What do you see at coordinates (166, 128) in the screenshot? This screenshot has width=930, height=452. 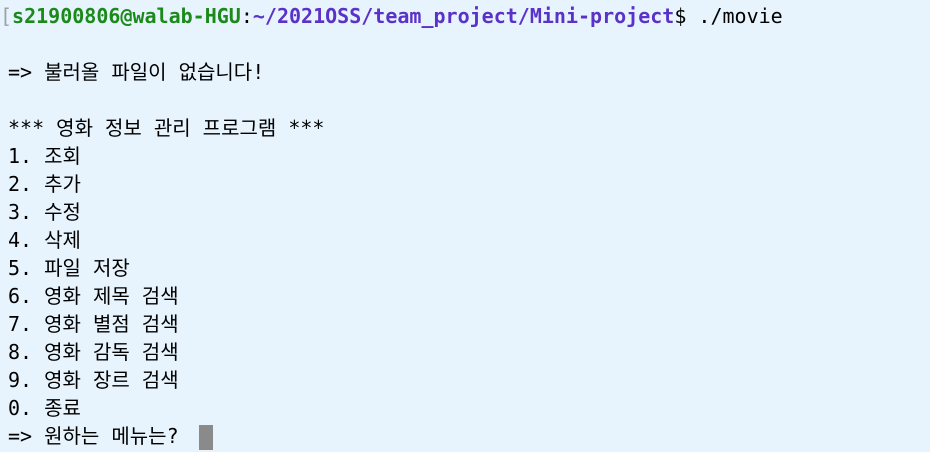 I see `program-title: *** 영화 정보 관리 프로그램 ***` at bounding box center [166, 128].